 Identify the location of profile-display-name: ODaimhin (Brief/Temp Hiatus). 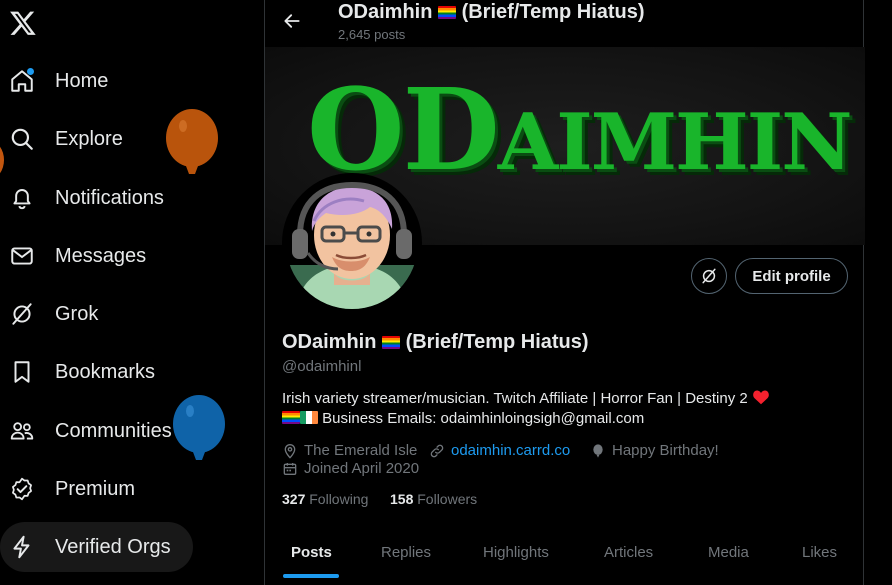
(435, 342).